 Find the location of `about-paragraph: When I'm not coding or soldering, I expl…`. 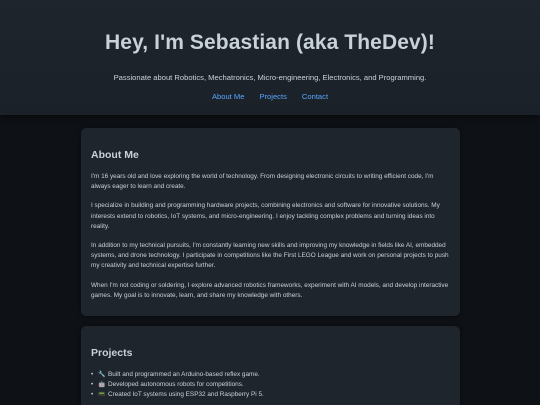

about-paragraph: When I'm not coding or soldering, I expl… is located at coordinates (270, 290).